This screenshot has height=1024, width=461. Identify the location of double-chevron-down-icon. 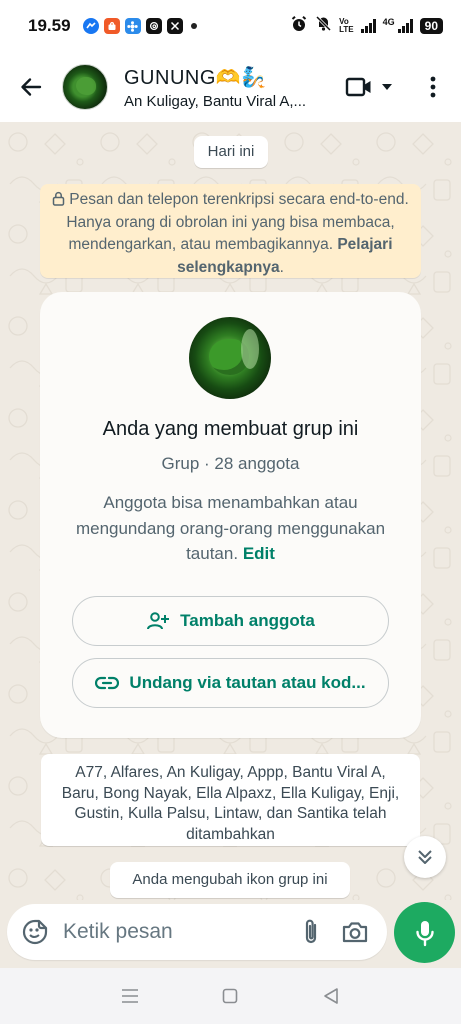
(425, 857).